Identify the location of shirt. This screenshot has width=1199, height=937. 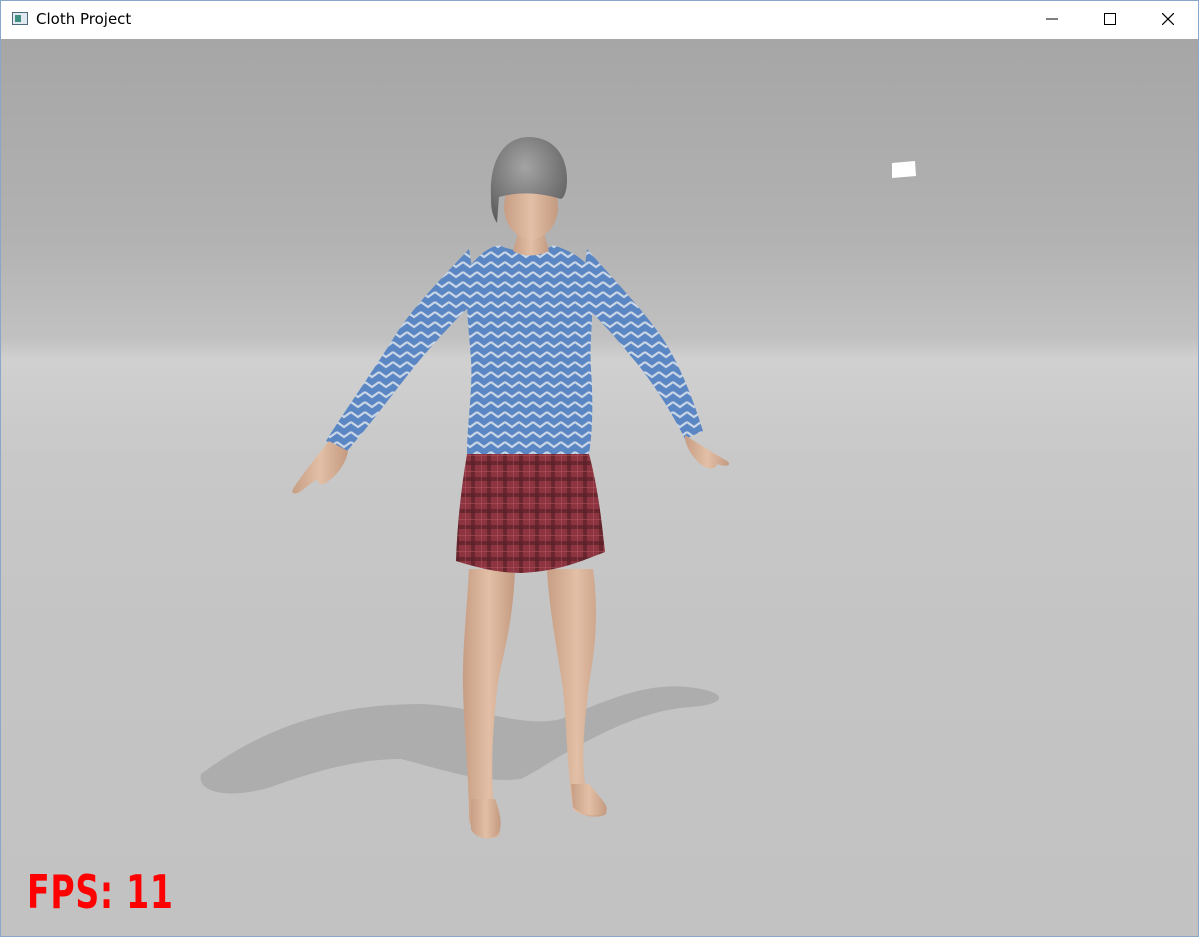
(529, 349).